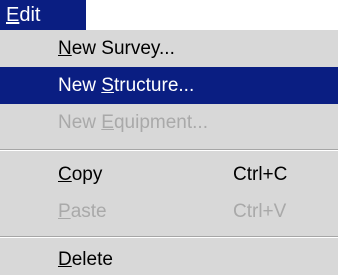 This screenshot has height=278, width=338. What do you see at coordinates (65, 259) in the screenshot?
I see `delete-mnemonic: D` at bounding box center [65, 259].